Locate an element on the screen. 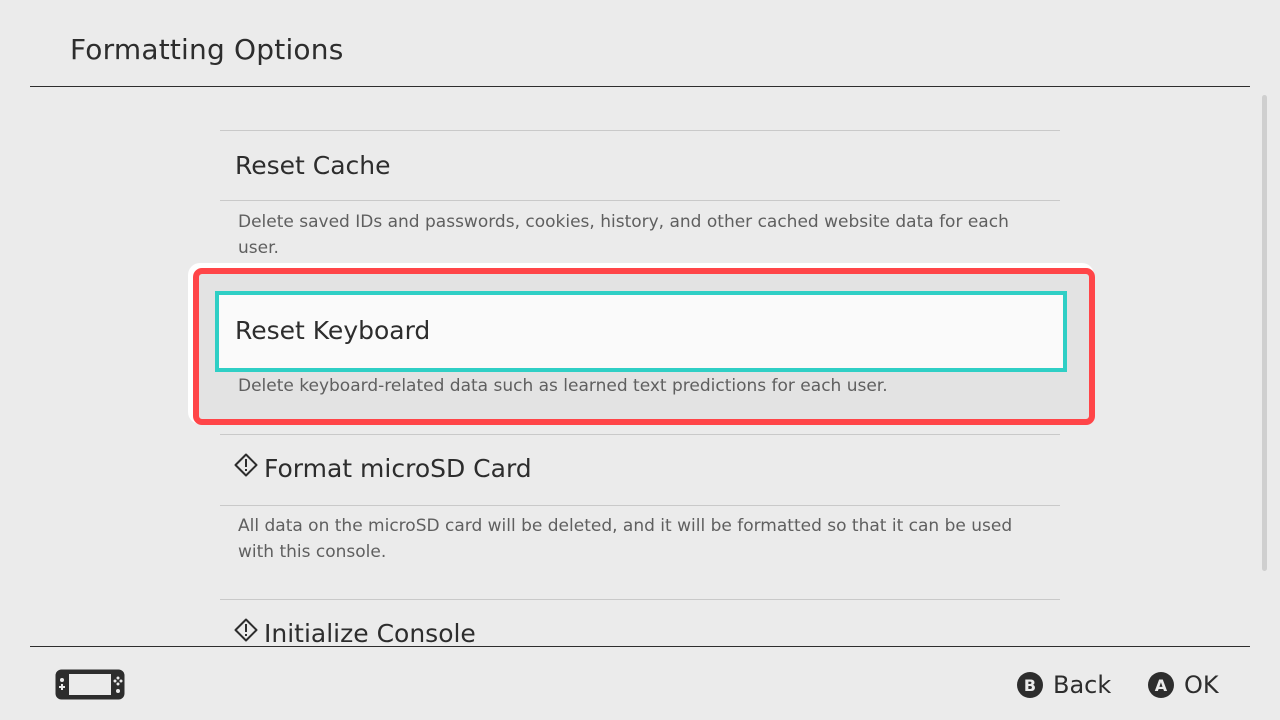  option-format-microsd: Format microSD Card is located at coordinates (383, 468).